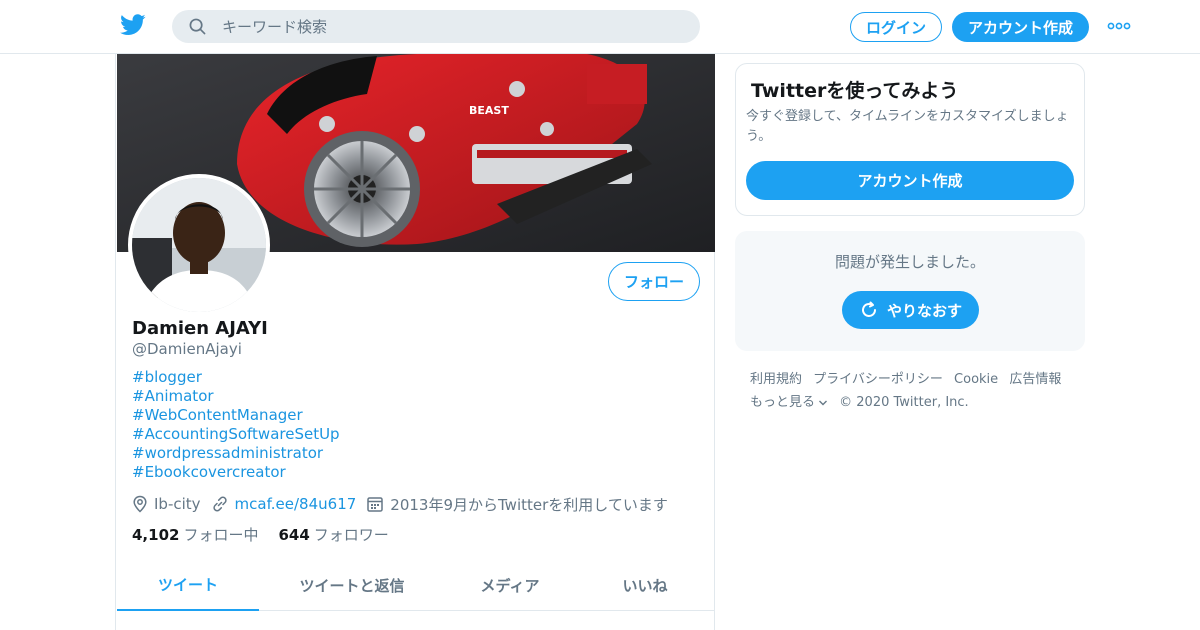 The image size is (1200, 630). What do you see at coordinates (1119, 26) in the screenshot?
I see `more-dots-icon` at bounding box center [1119, 26].